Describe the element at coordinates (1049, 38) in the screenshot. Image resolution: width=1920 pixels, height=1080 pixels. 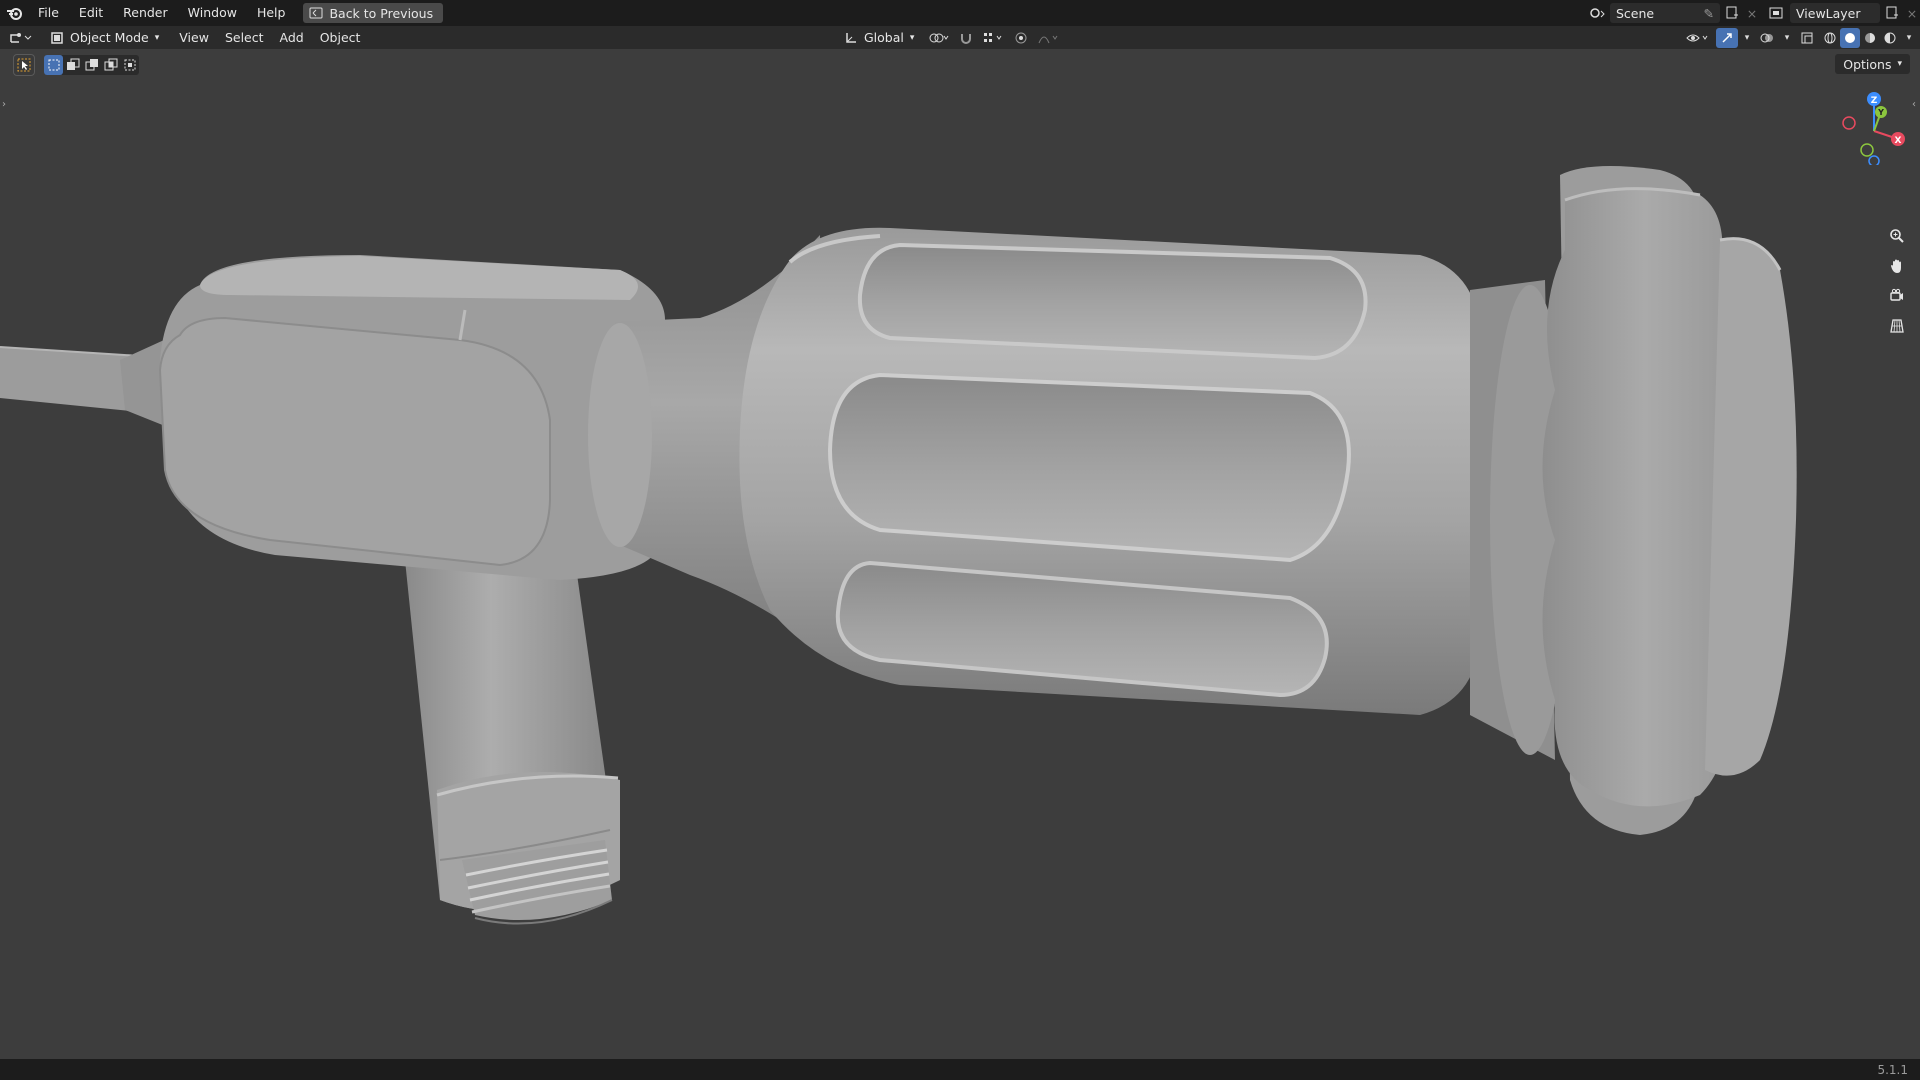
I see `falloff-icon` at that location.